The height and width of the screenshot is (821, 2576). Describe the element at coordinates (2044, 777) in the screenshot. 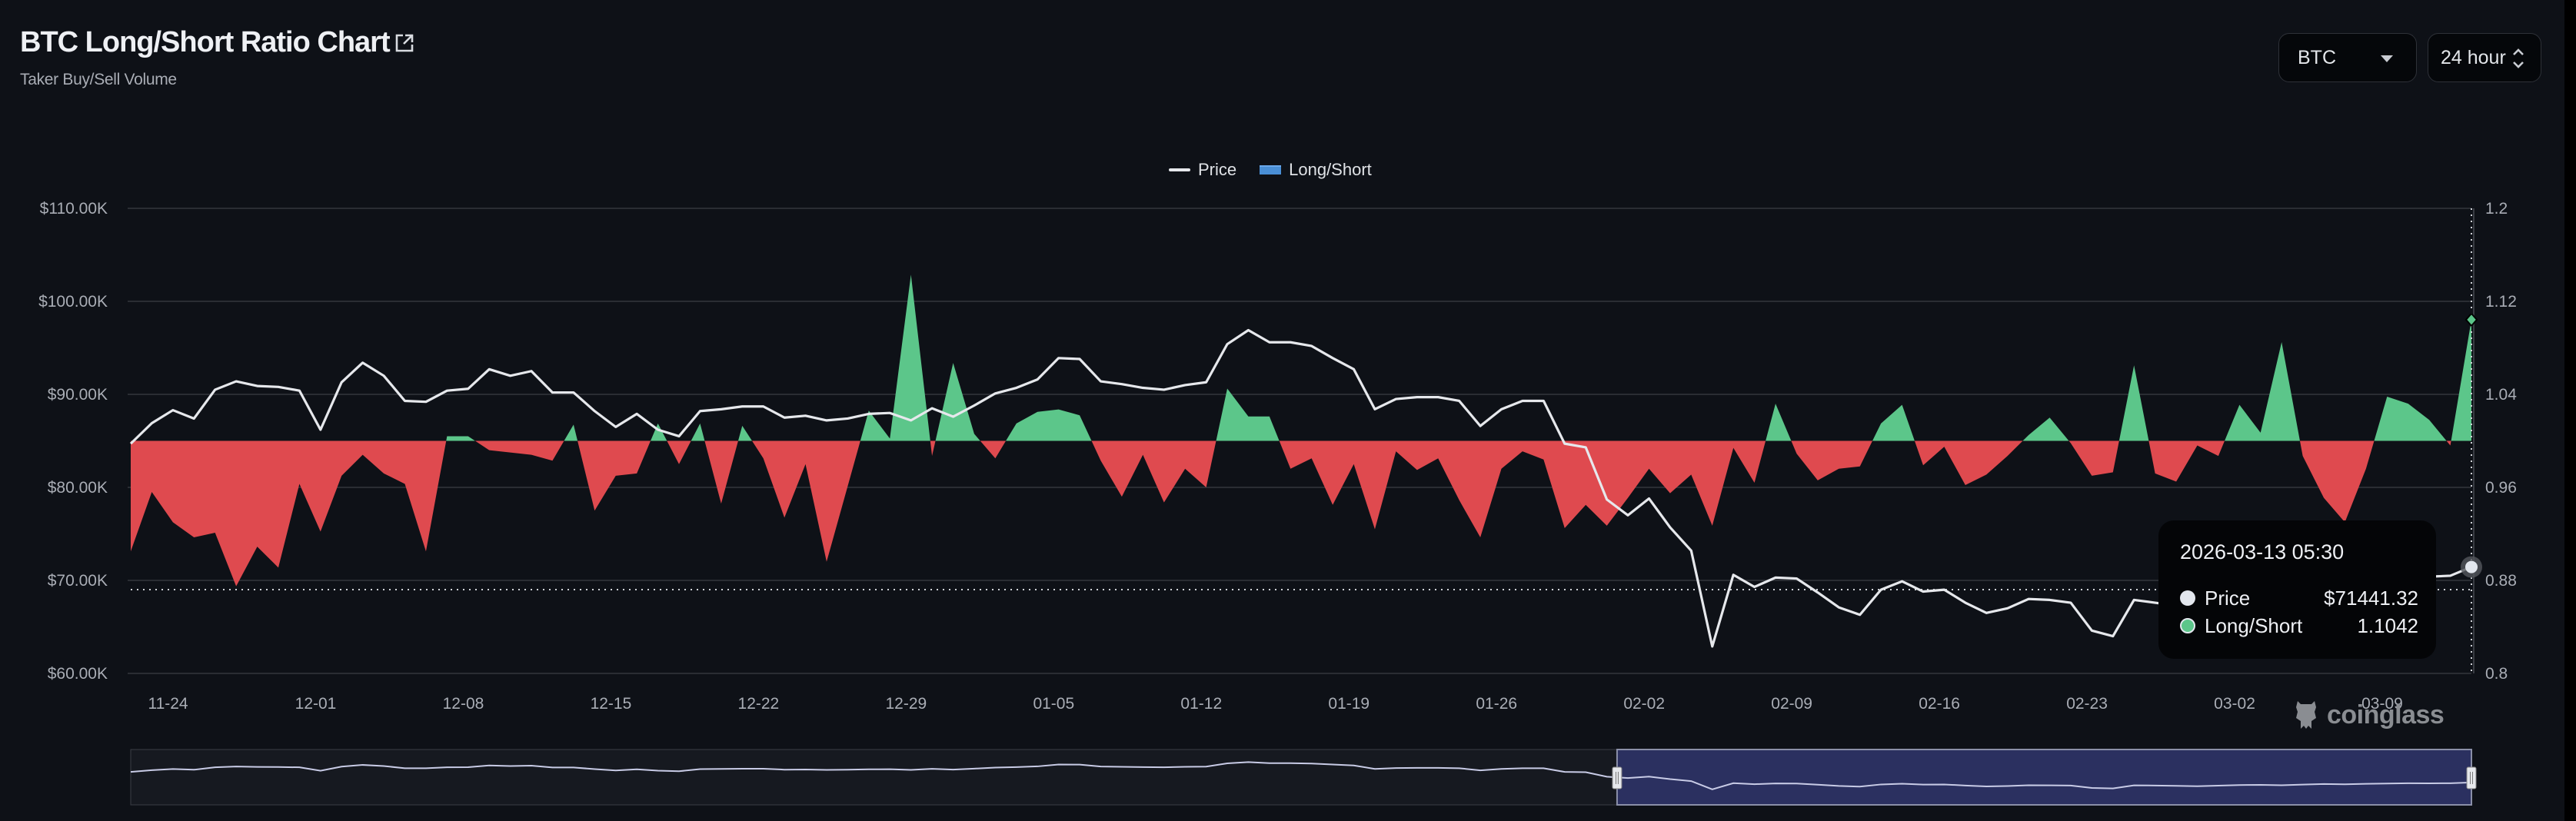

I see `navigator-selection` at that location.